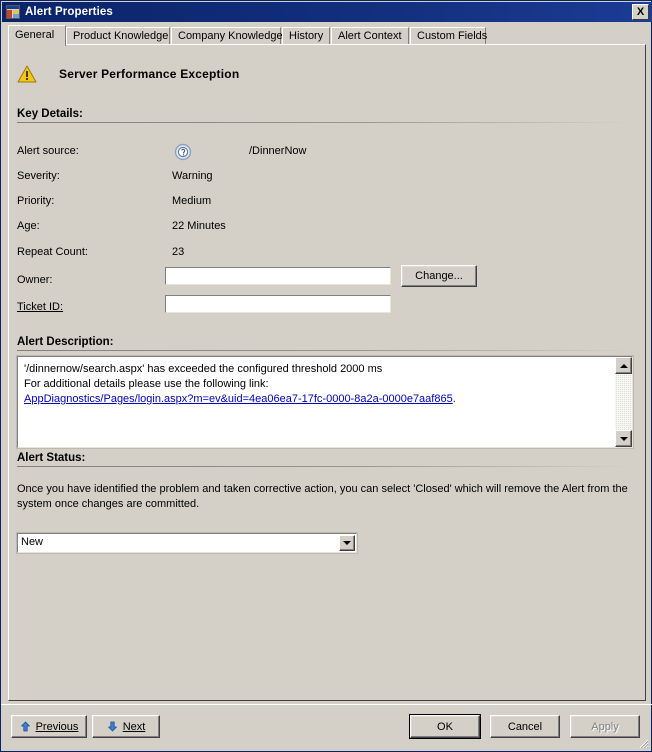 Image resolution: width=652 pixels, height=752 pixels. Describe the element at coordinates (324, 122) in the screenshot. I see `key-details-rule` at that location.